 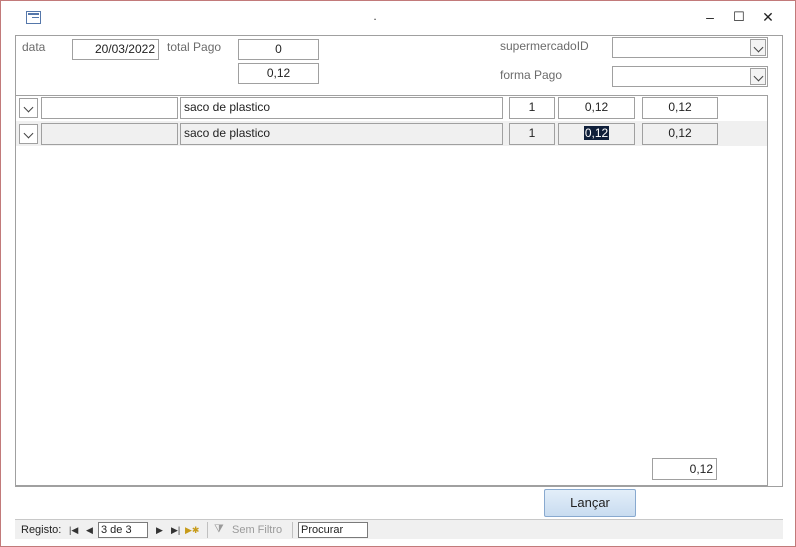 What do you see at coordinates (333, 530) in the screenshot?
I see `search-field: Procurar` at bounding box center [333, 530].